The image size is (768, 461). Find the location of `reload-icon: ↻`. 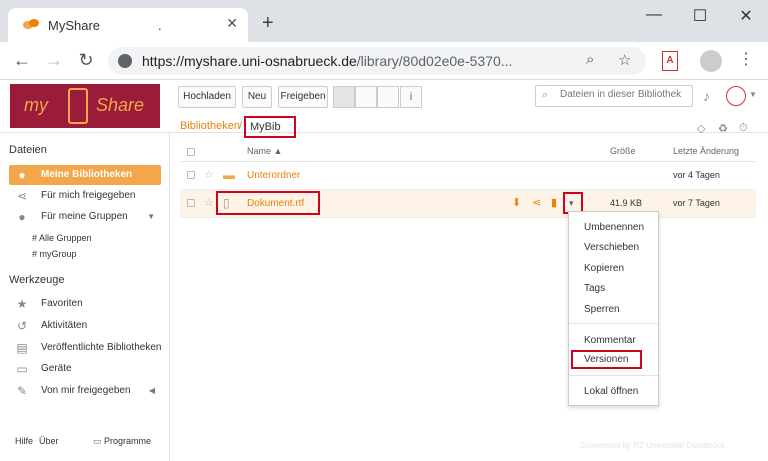

reload-icon: ↻ is located at coordinates (86, 60).